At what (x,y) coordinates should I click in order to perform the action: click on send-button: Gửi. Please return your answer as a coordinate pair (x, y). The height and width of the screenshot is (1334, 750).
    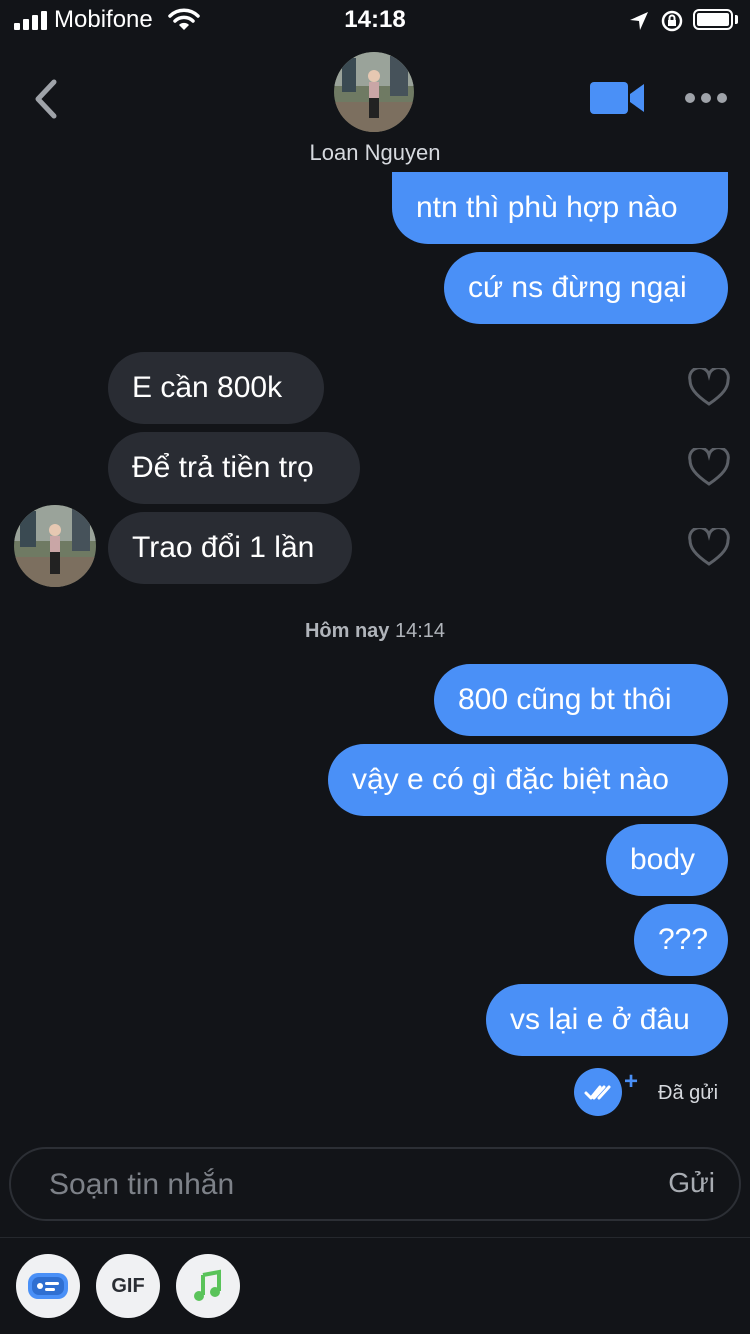
    Looking at the image, I should click on (691, 1183).